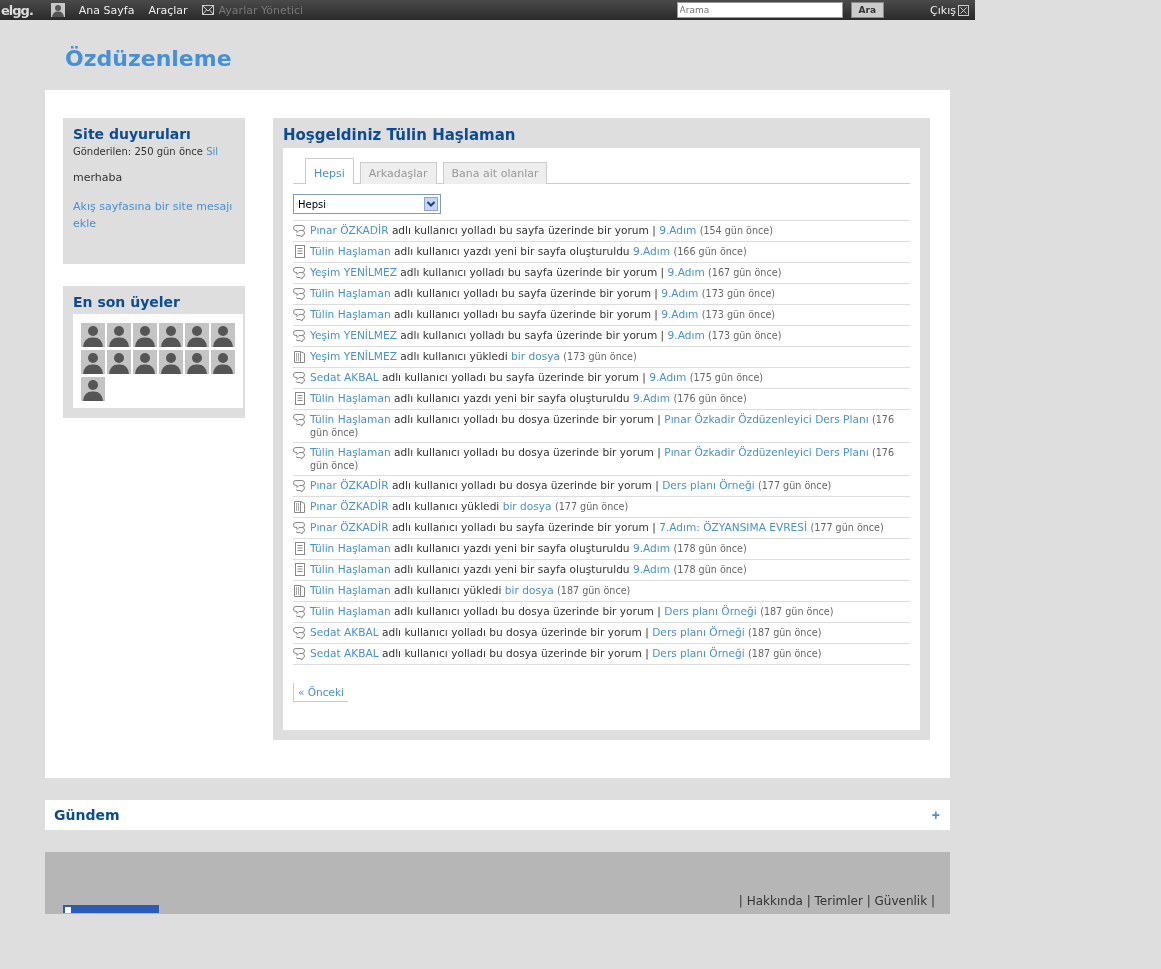 Image resolution: width=1161 pixels, height=969 pixels. Describe the element at coordinates (495, 173) in the screenshot. I see `filter-tab: Bana ait olanlar` at that location.